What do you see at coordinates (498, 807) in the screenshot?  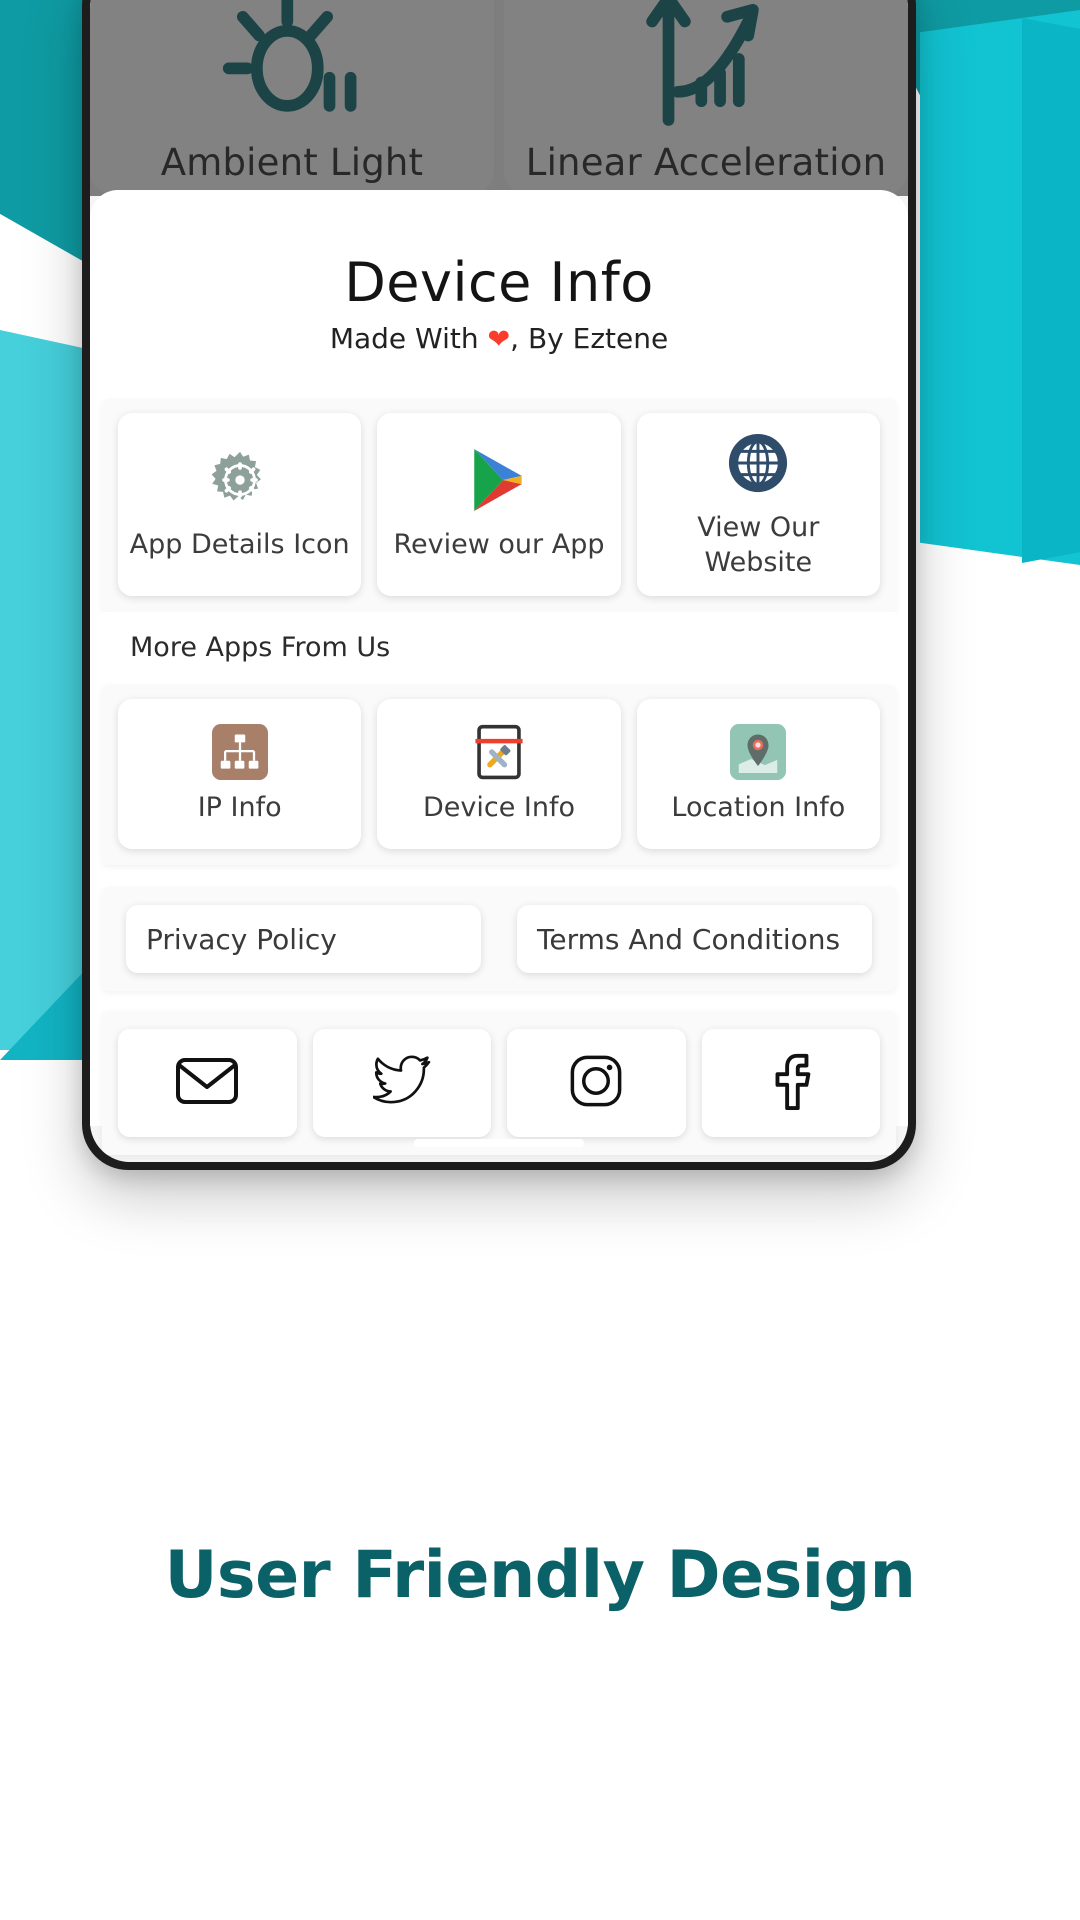 I see `card-label: Device Info` at bounding box center [498, 807].